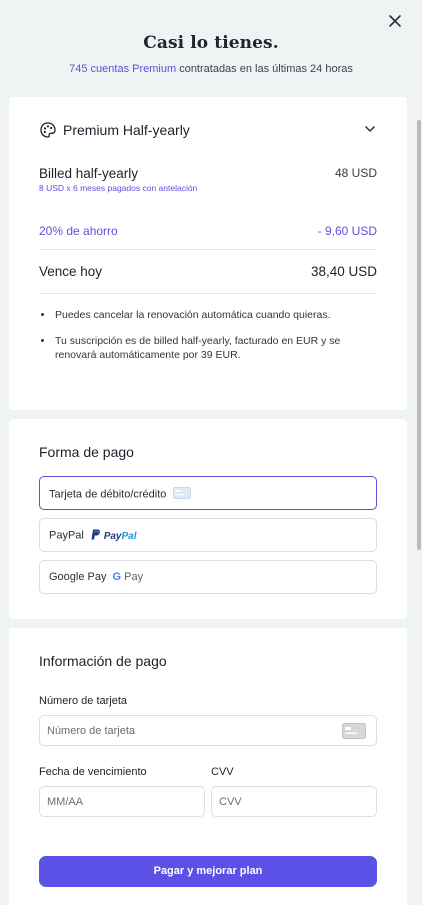  Describe the element at coordinates (347, 231) in the screenshot. I see `savings-amount: - 9,60 USD` at that location.